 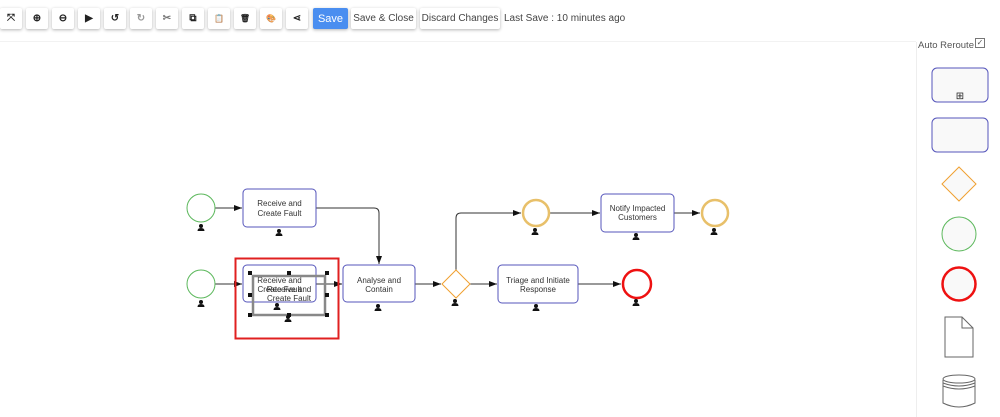 I want to click on task-label: Notify Impacted, so click(x=638, y=208).